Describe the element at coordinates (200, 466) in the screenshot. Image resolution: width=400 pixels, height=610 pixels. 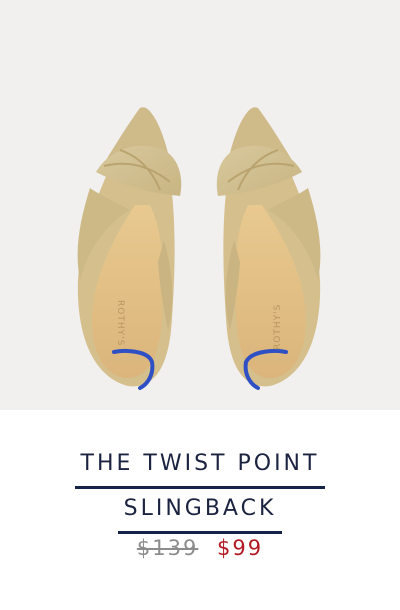
I see `product-title-line-1: THE TWIST POINT` at that location.